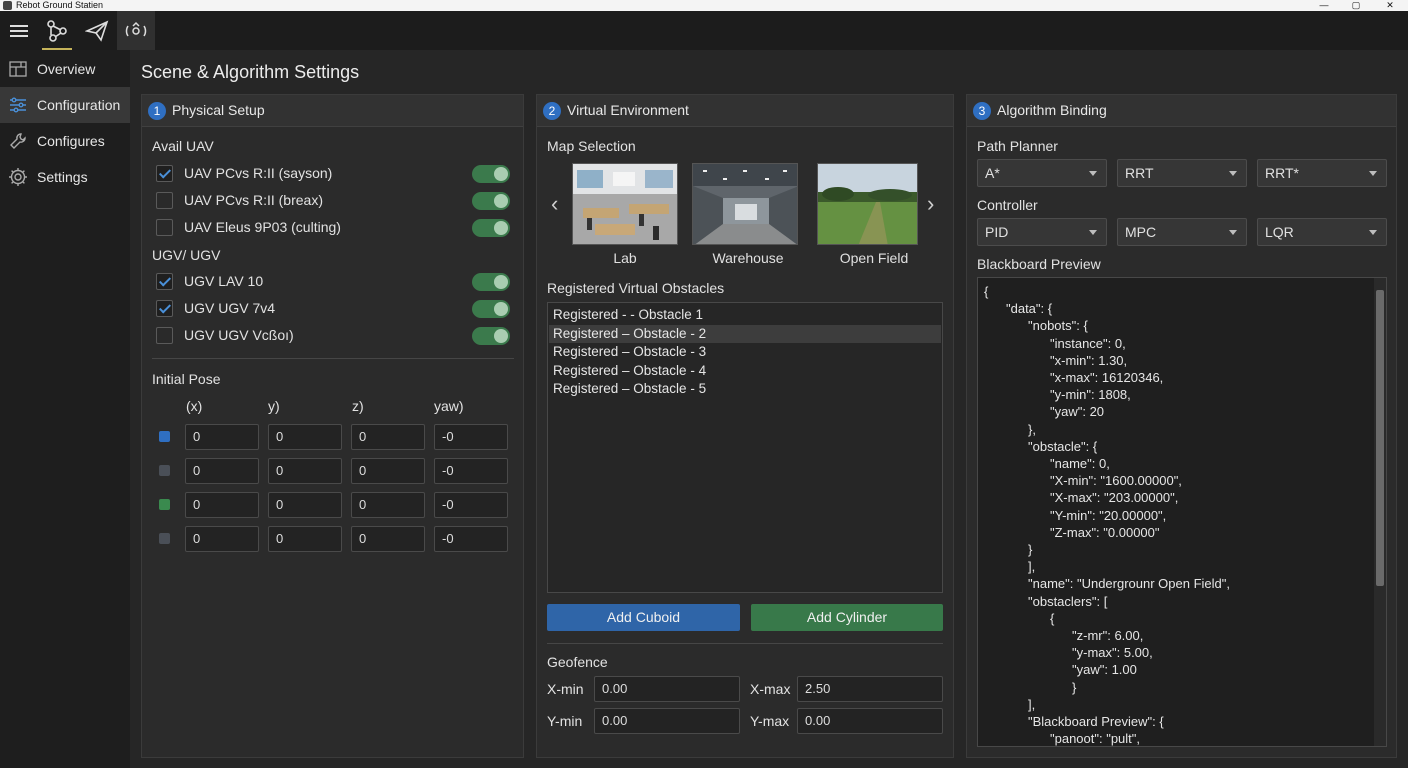 The width and height of the screenshot is (1408, 768). What do you see at coordinates (1096, 721) in the screenshot?
I see `json-line: "Blackboard Preview": {` at bounding box center [1096, 721].